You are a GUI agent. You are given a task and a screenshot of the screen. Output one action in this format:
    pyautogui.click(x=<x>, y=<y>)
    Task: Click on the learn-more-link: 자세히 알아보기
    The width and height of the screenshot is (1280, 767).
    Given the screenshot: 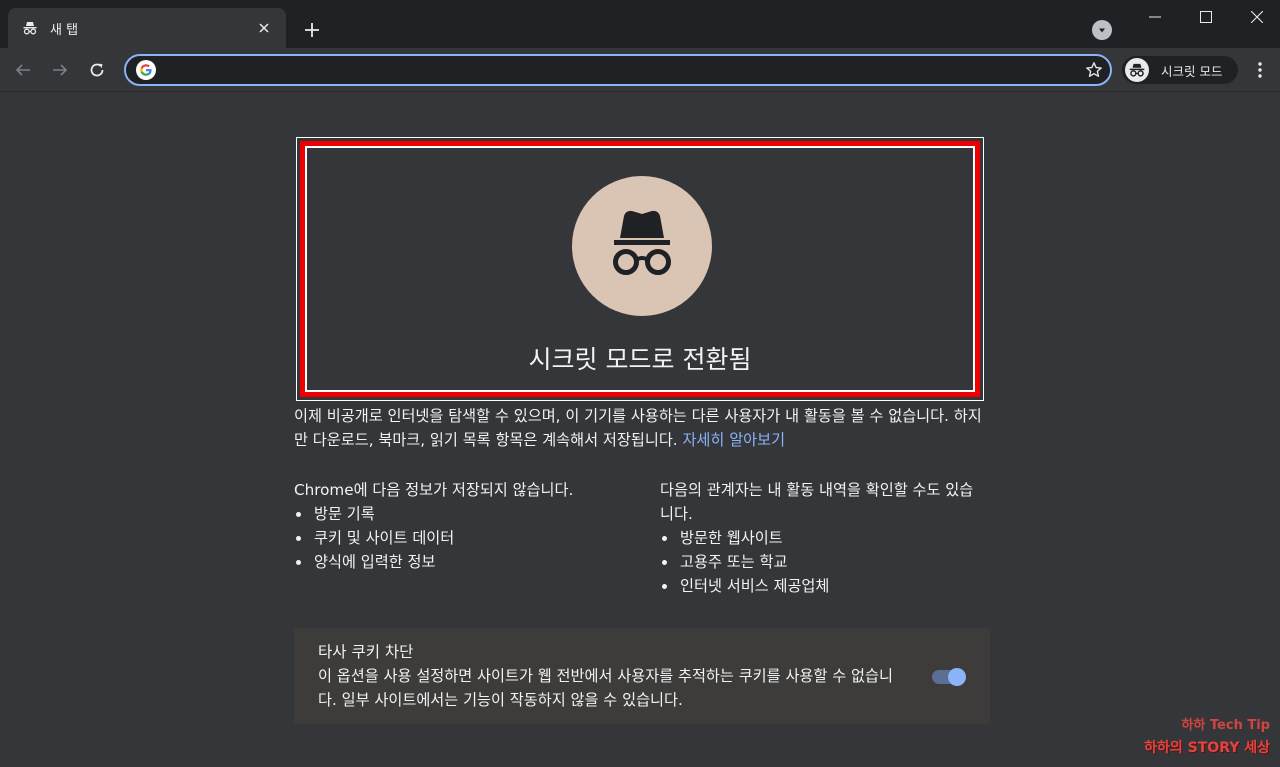 What is the action you would take?
    pyautogui.click(x=733, y=440)
    